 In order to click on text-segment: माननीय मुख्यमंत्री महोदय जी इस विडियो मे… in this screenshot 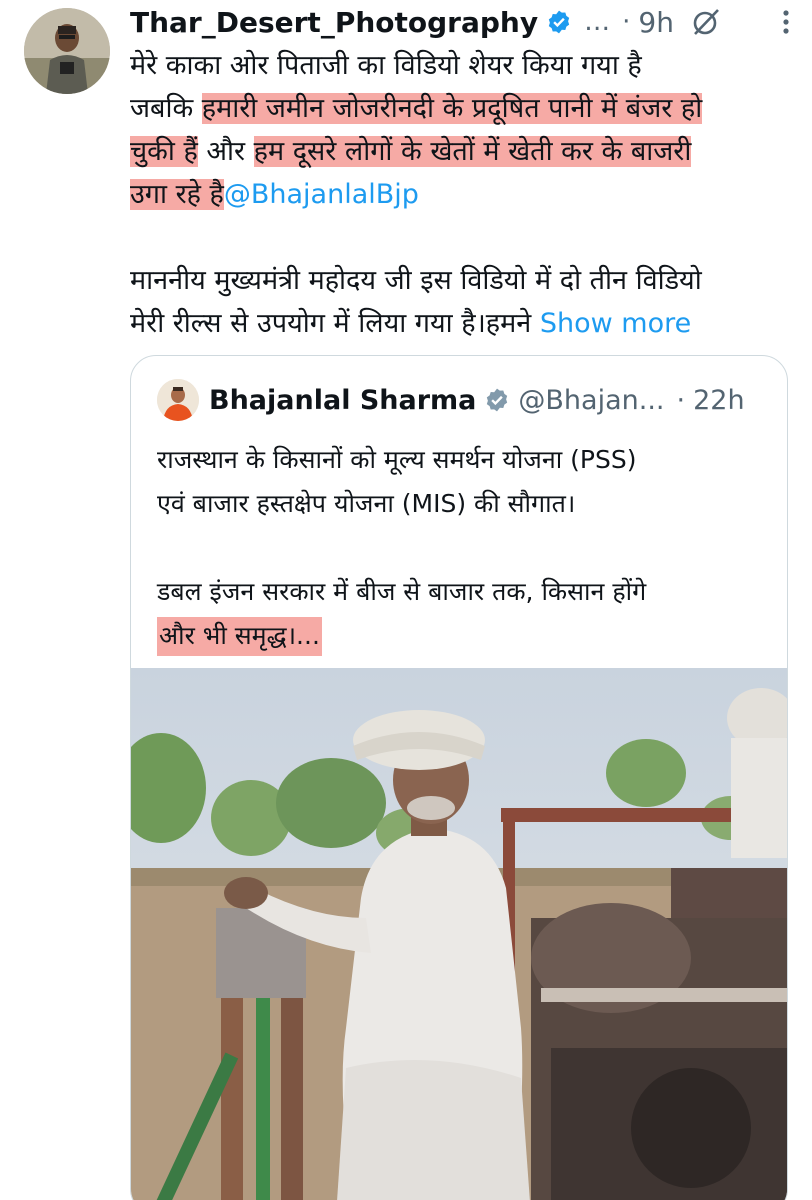, I will do `click(416, 280)`.